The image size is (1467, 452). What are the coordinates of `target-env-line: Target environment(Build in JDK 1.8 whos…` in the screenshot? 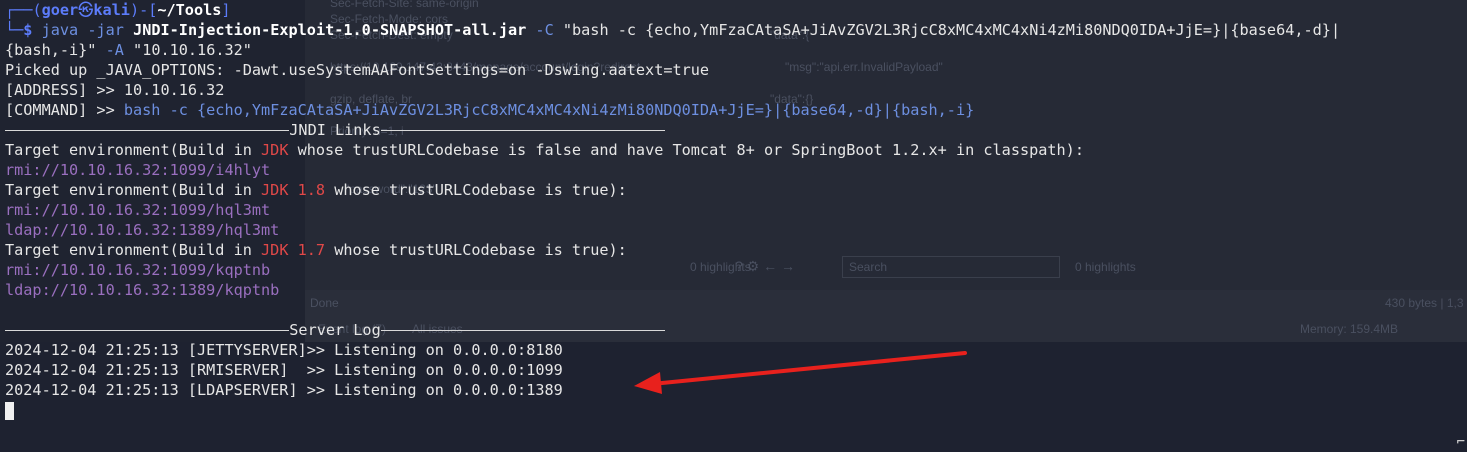 It's located at (316, 190).